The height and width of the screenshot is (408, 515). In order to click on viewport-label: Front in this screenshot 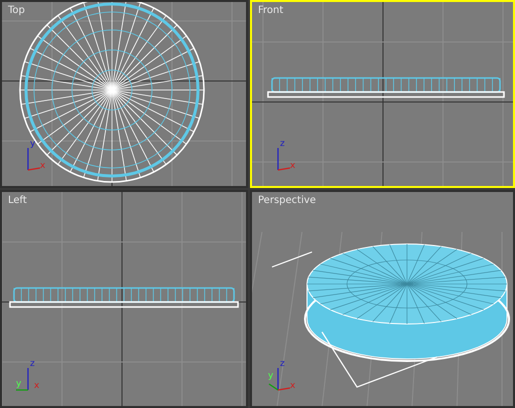, I will do `click(271, 10)`.